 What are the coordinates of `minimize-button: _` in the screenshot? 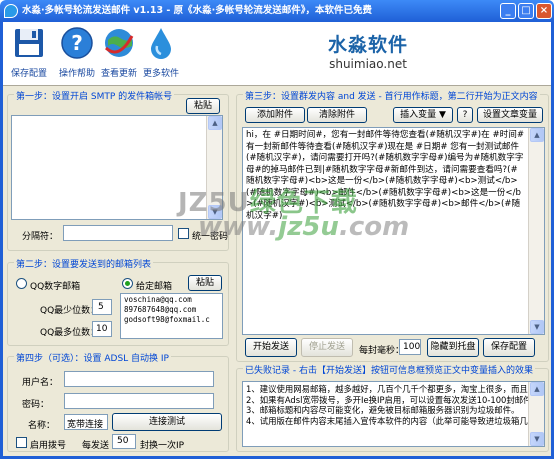 It's located at (508, 11).